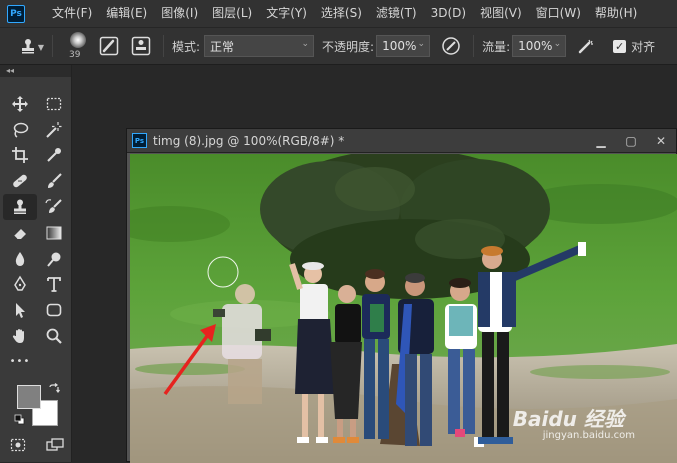 This screenshot has width=677, height=463. I want to click on window-controls: ▁ ▢ ✕, so click(631, 141).